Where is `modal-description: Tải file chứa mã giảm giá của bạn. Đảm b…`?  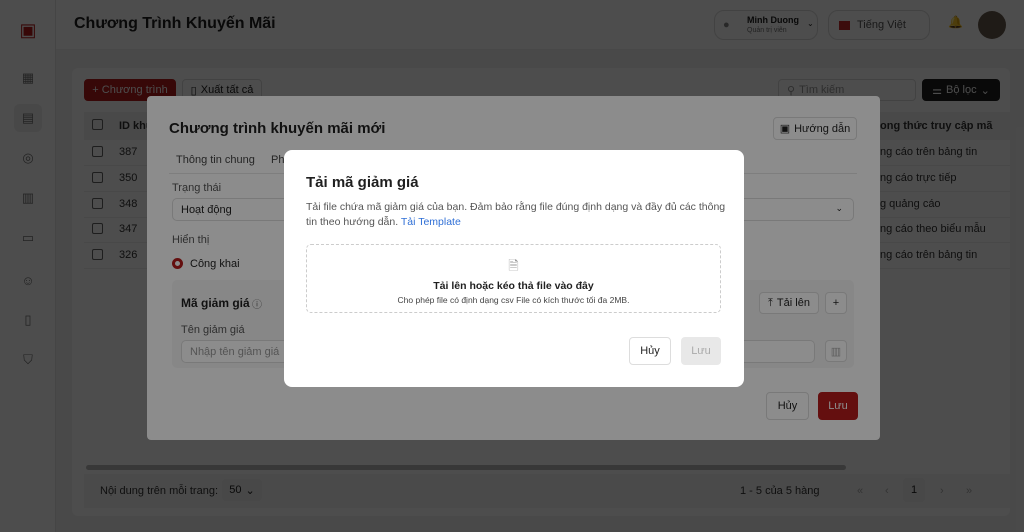
modal-description: Tải file chứa mã giảm giá của bạn. Đảm b… is located at coordinates (516, 215).